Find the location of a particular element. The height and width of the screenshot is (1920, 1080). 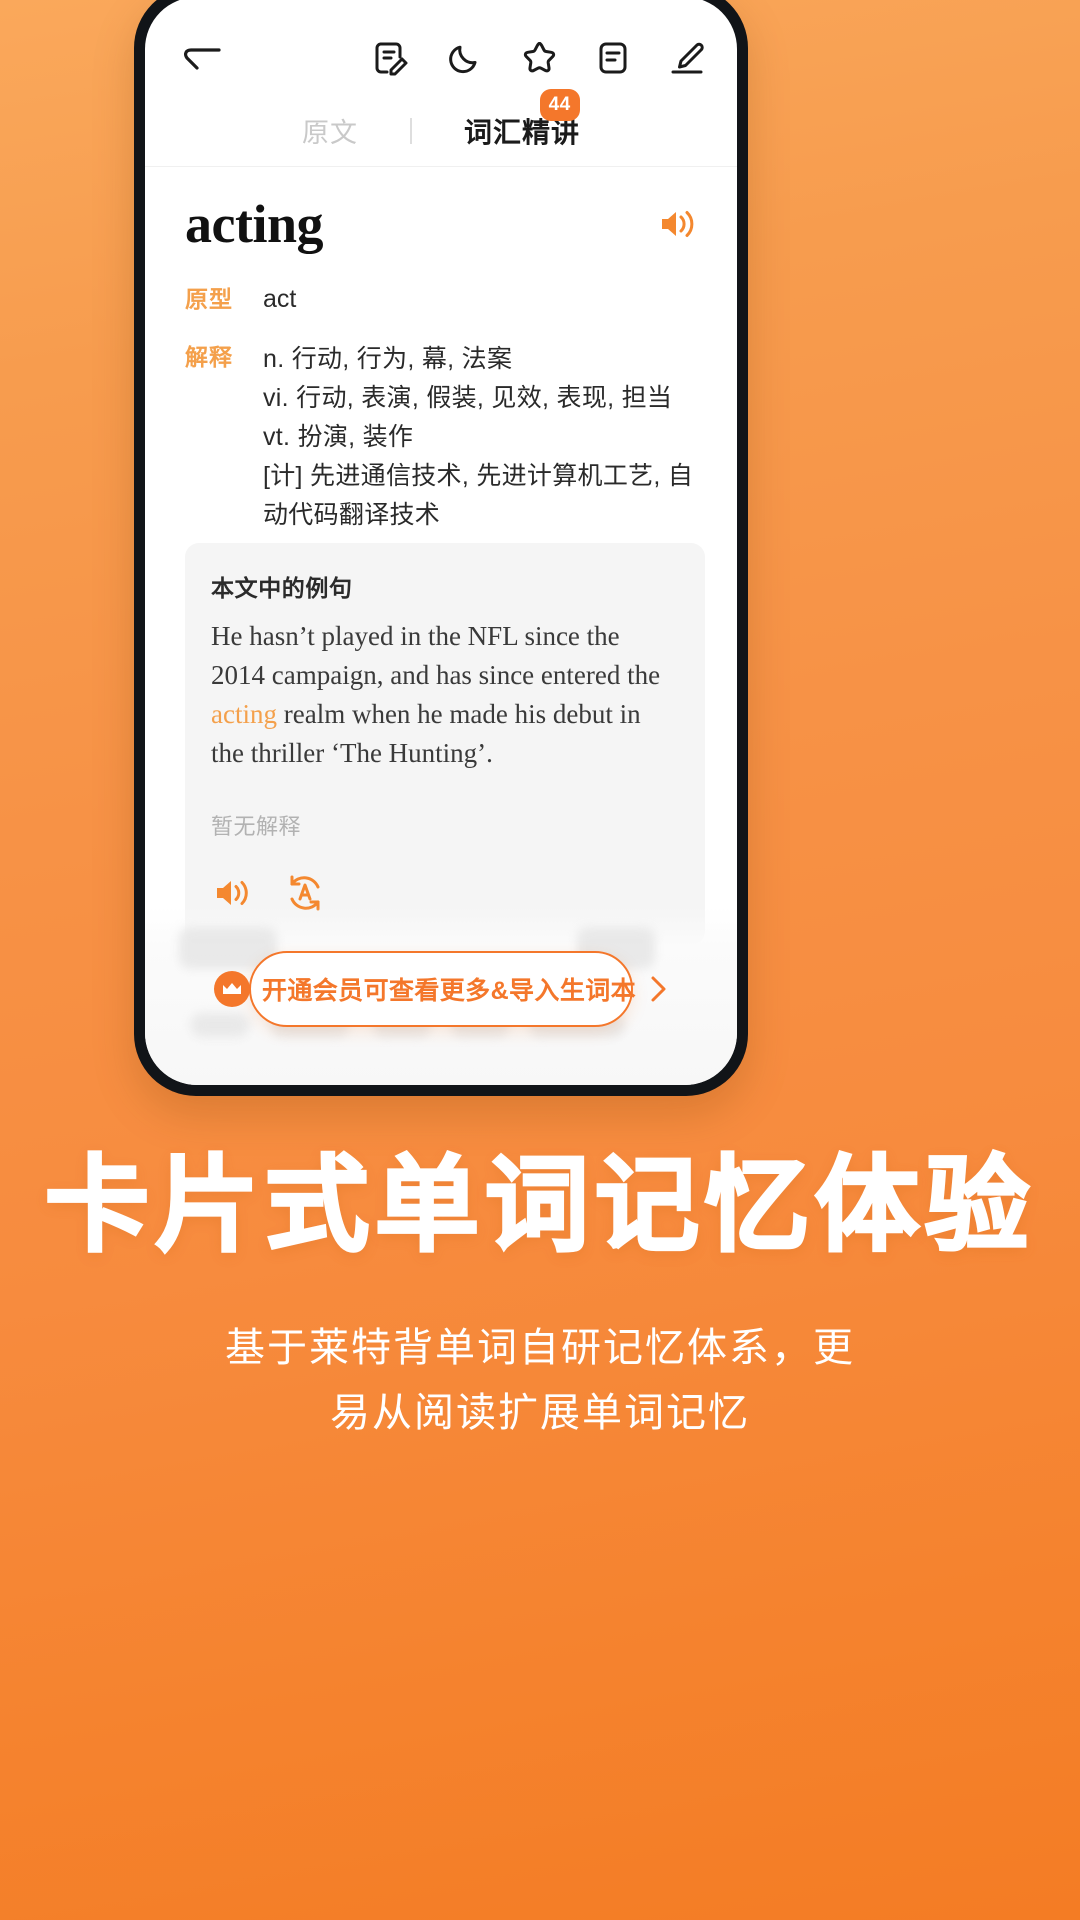

star-icon is located at coordinates (539, 58).